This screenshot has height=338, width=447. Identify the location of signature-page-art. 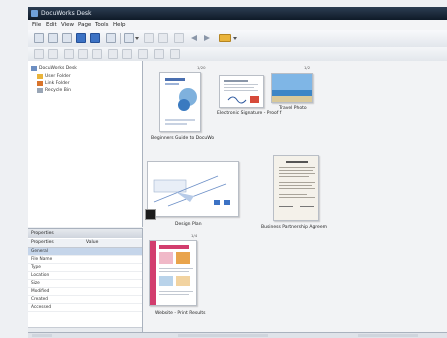
(241, 92).